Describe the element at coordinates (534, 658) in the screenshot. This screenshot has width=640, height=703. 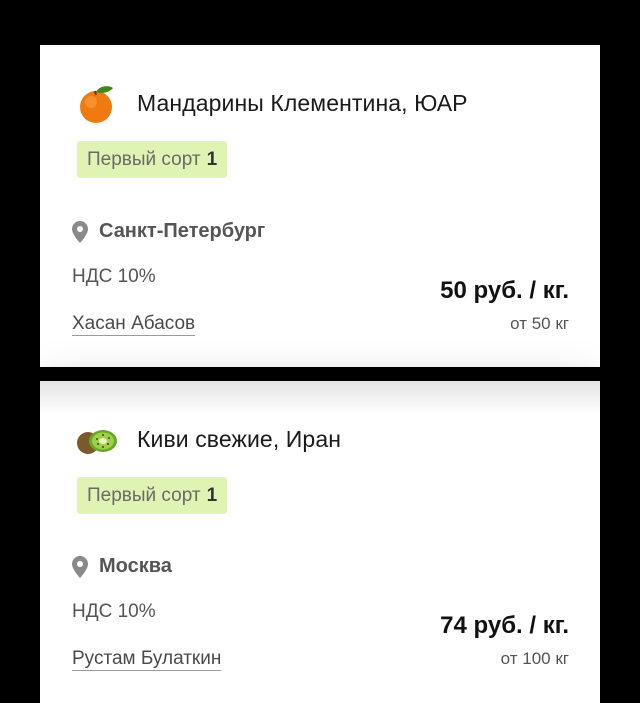
I see `min-quantity: от 100 кг` at that location.